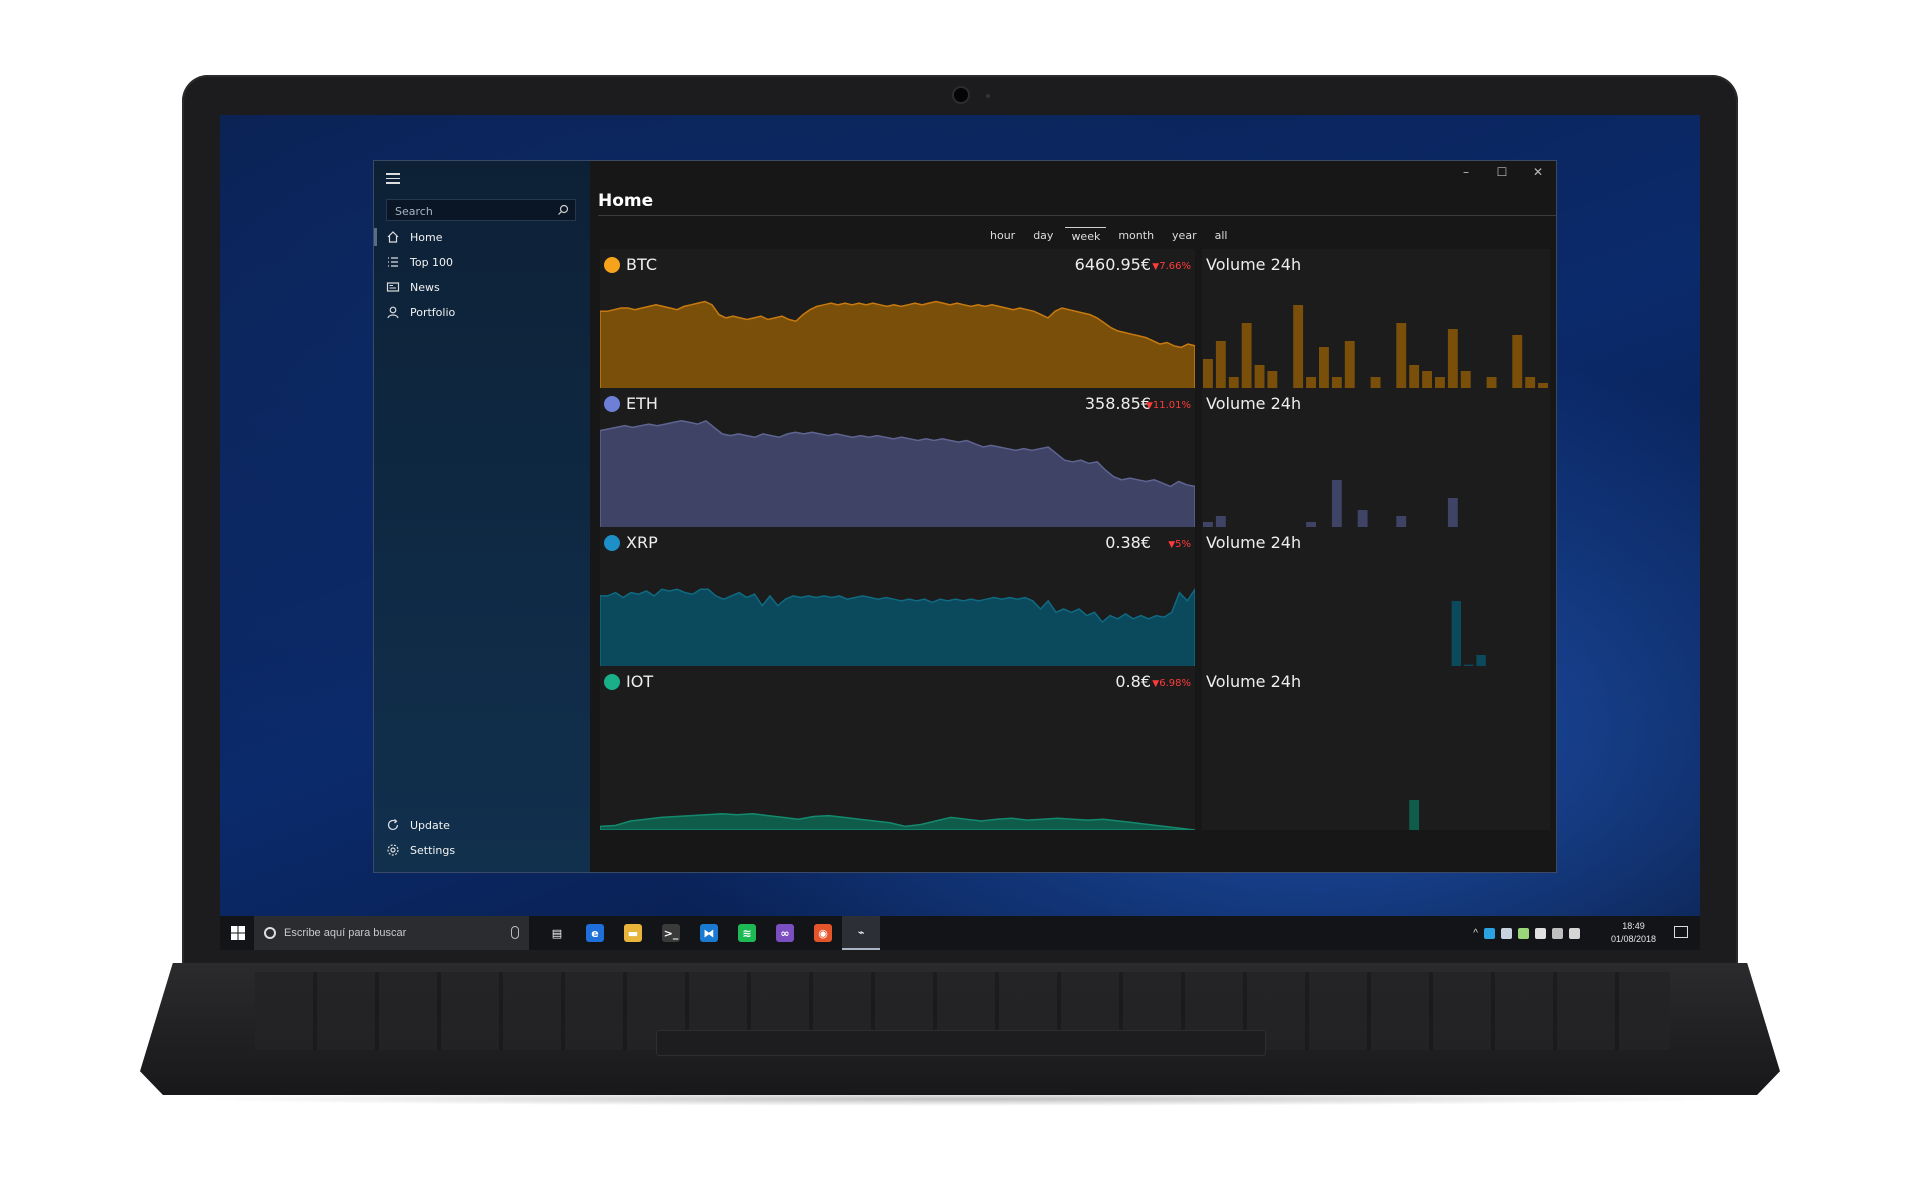 This screenshot has width=1920, height=1200. Describe the element at coordinates (393, 237) in the screenshot. I see `home-icon` at that location.